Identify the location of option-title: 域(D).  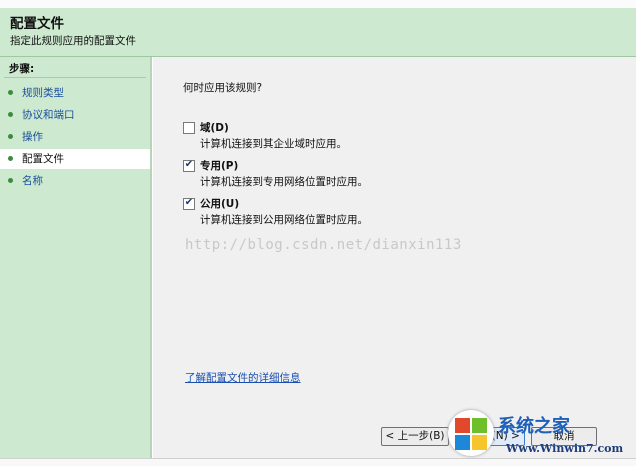
(214, 128).